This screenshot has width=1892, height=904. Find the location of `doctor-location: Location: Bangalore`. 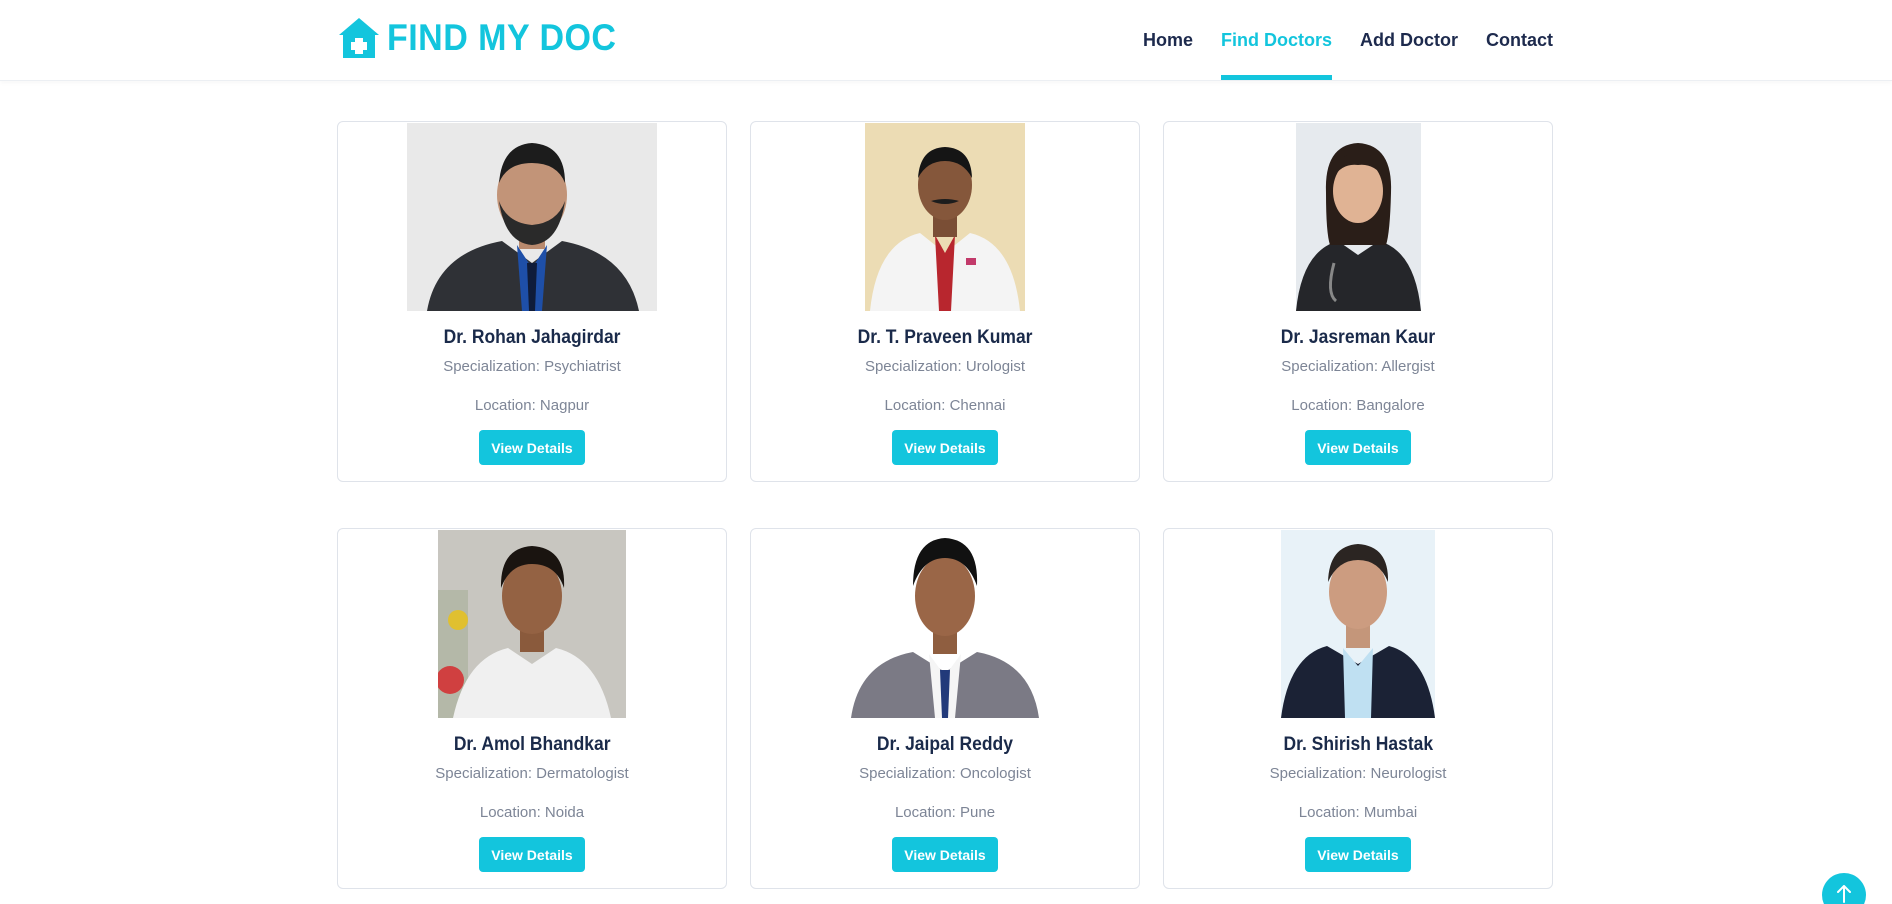

doctor-location: Location: Bangalore is located at coordinates (1358, 405).